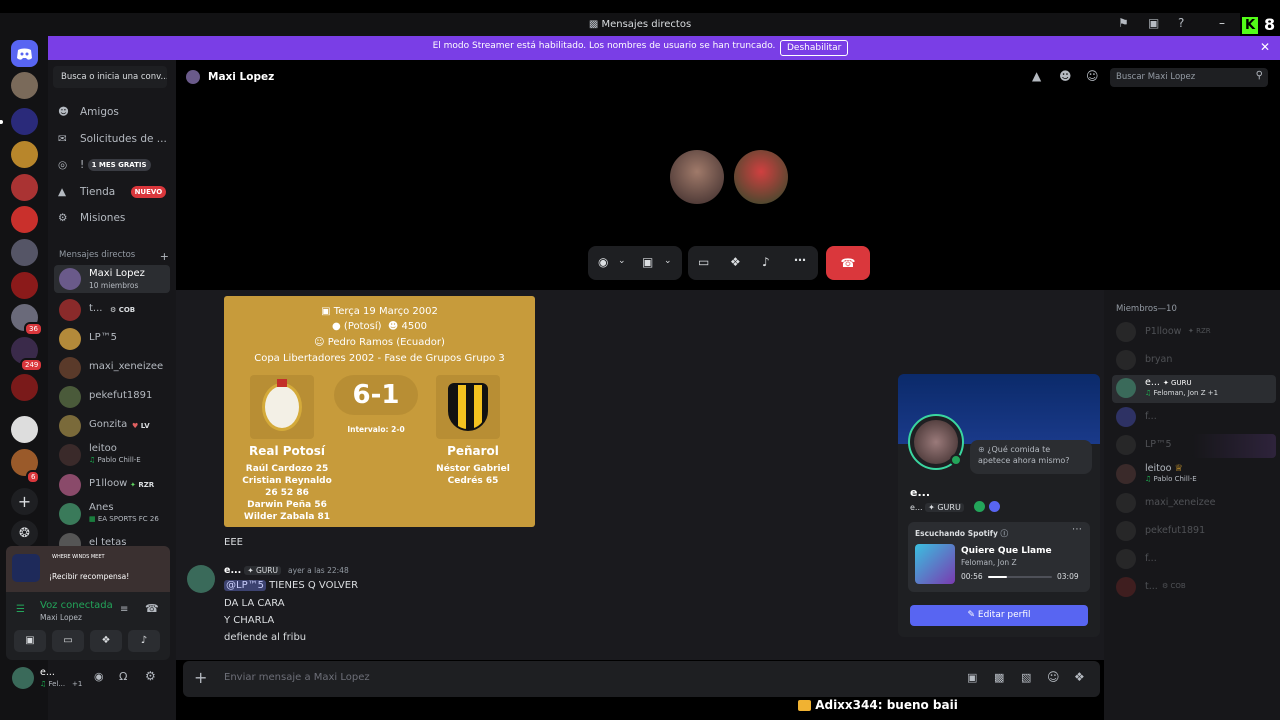  Describe the element at coordinates (124, 609) in the screenshot. I see `noise-suppression-icon: ≡` at that location.